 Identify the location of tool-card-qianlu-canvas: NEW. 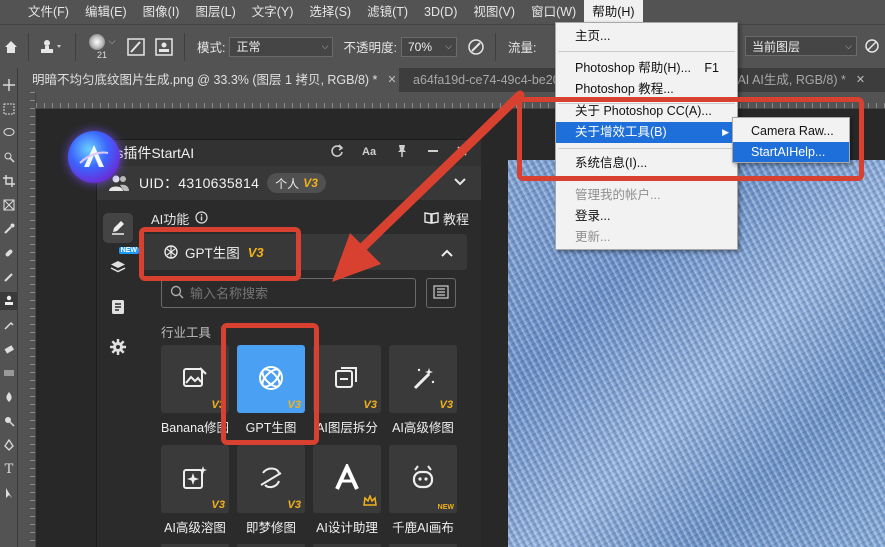
(423, 479).